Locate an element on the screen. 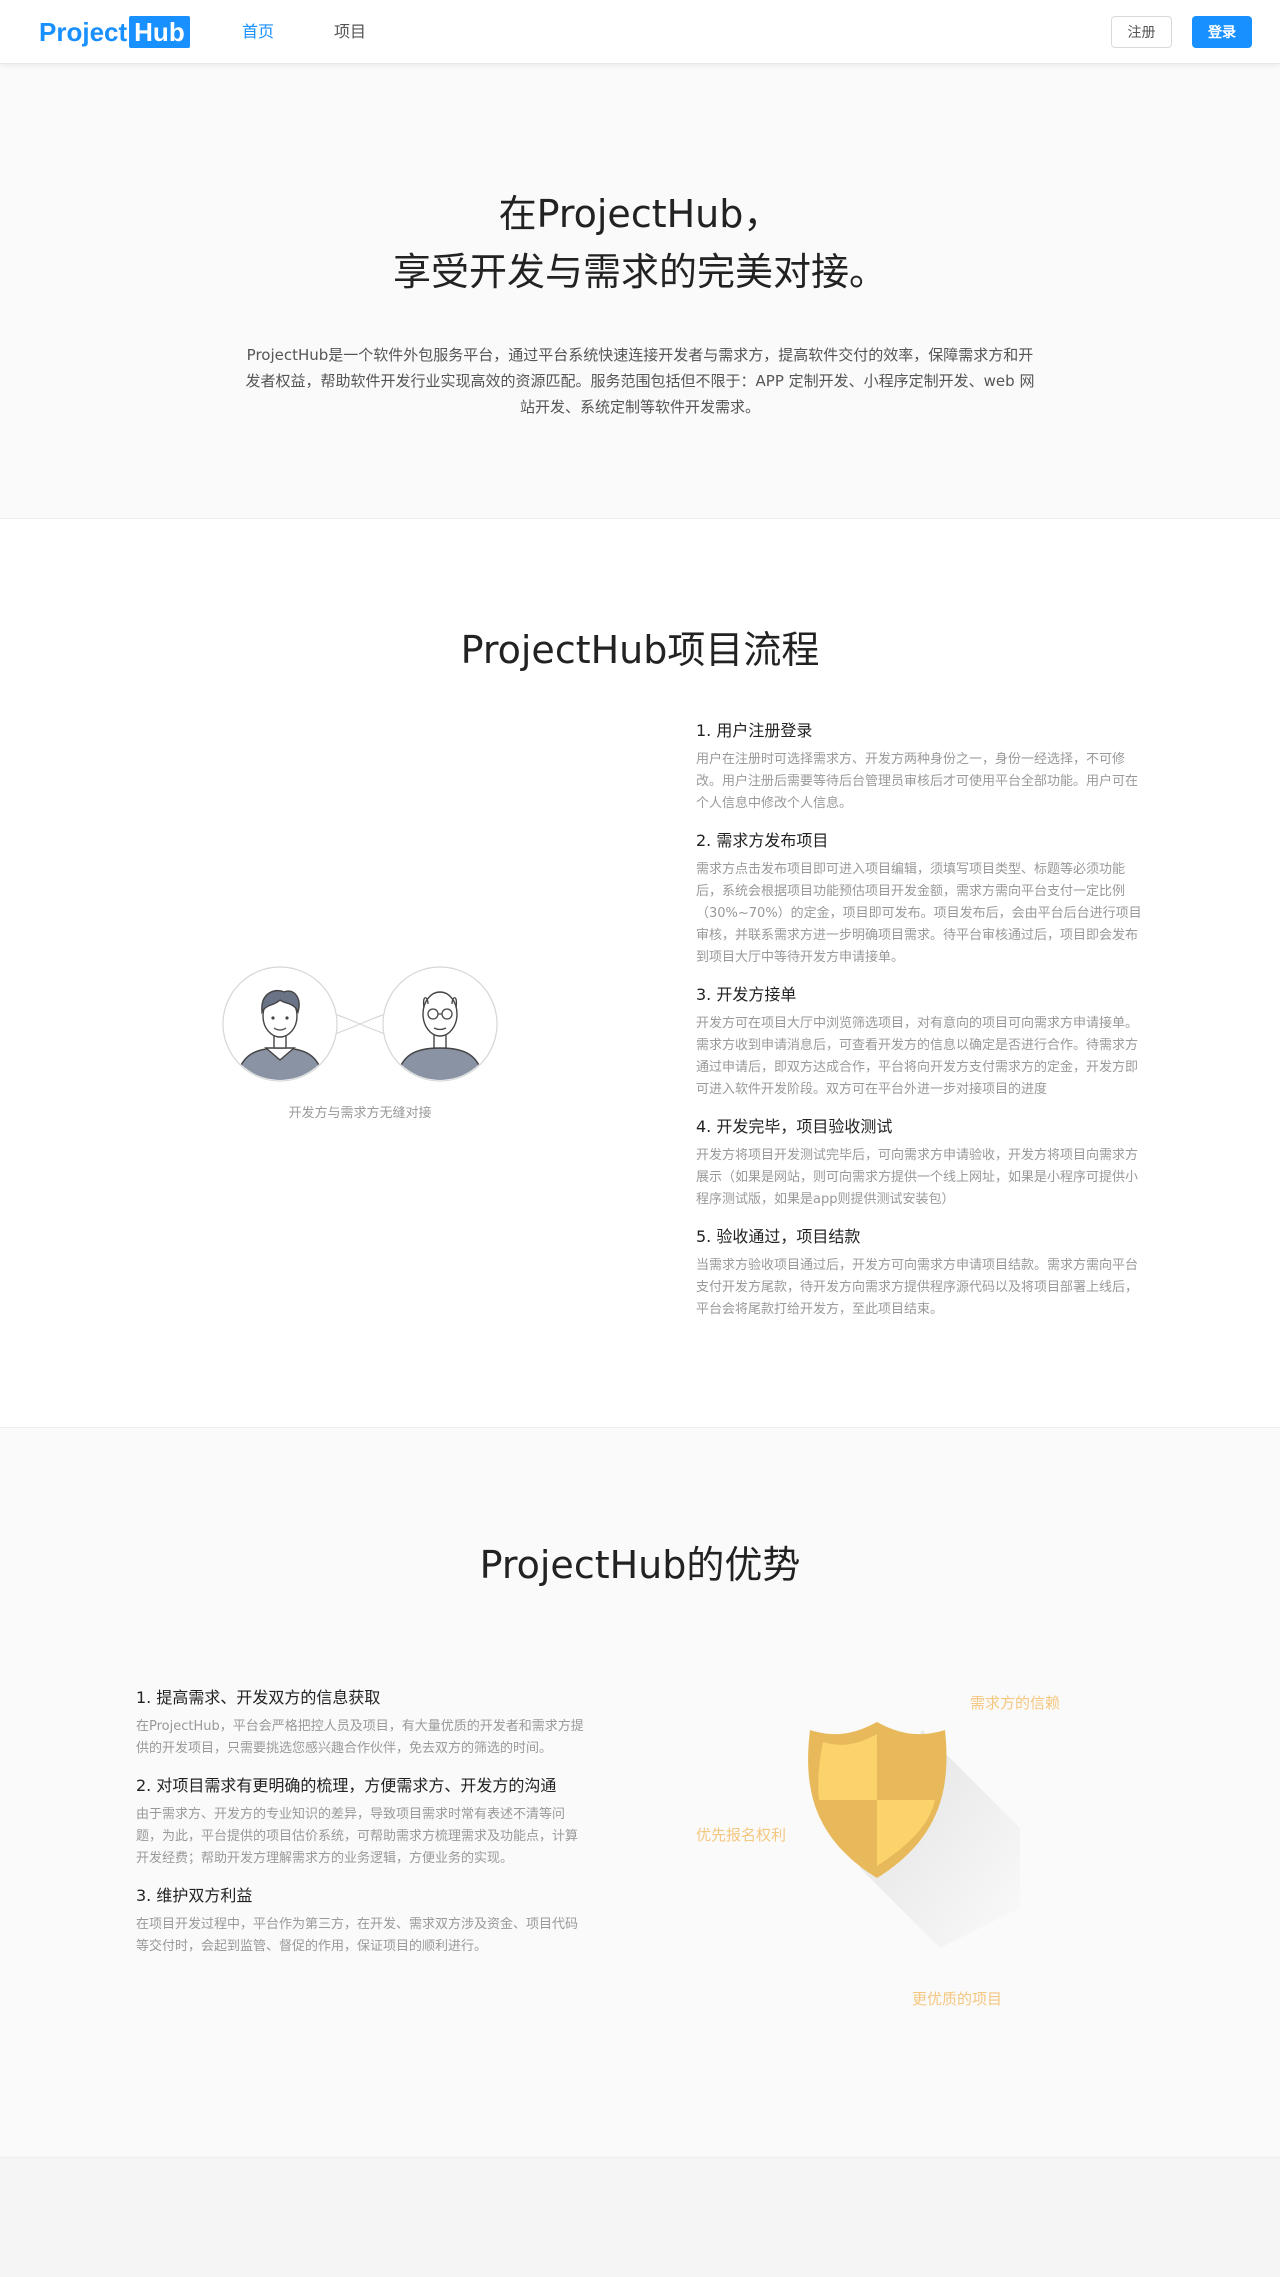 This screenshot has width=1280, height=2277. logo: Project Hub is located at coordinates (114, 32).